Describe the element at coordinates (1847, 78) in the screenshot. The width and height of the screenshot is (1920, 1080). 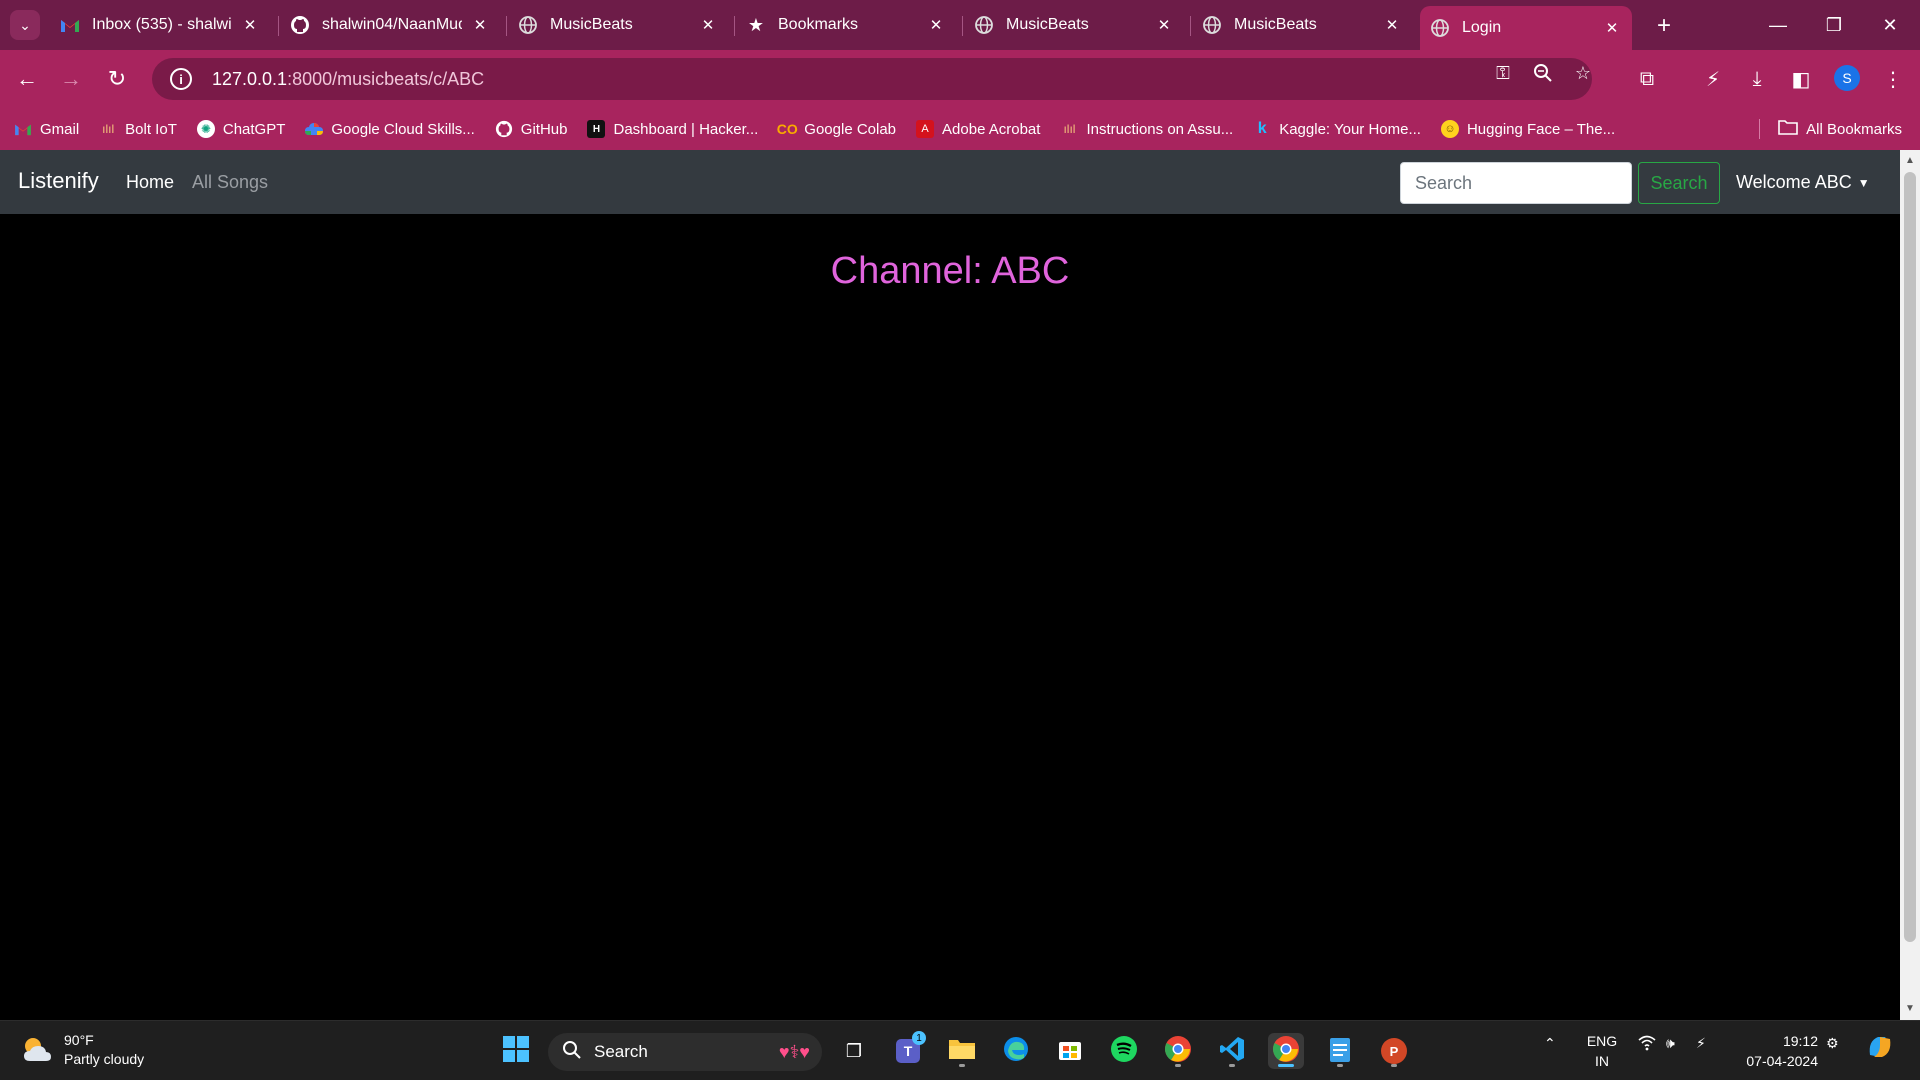
I see `profile-avatar: S` at that location.